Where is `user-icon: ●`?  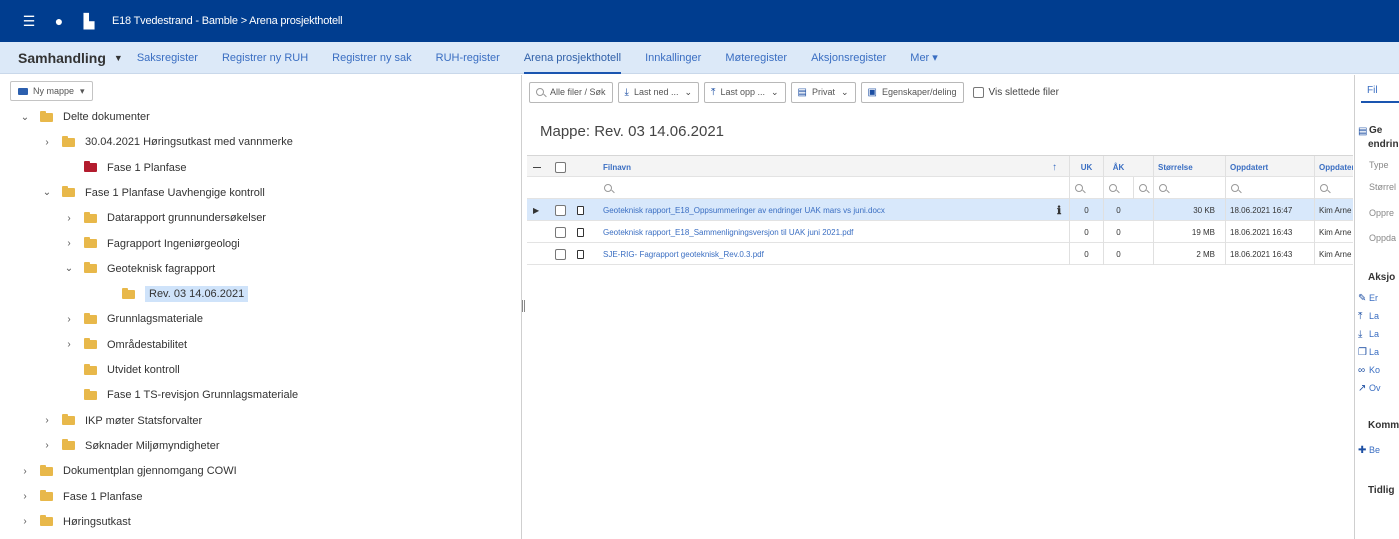
user-icon: ● is located at coordinates (59, 21).